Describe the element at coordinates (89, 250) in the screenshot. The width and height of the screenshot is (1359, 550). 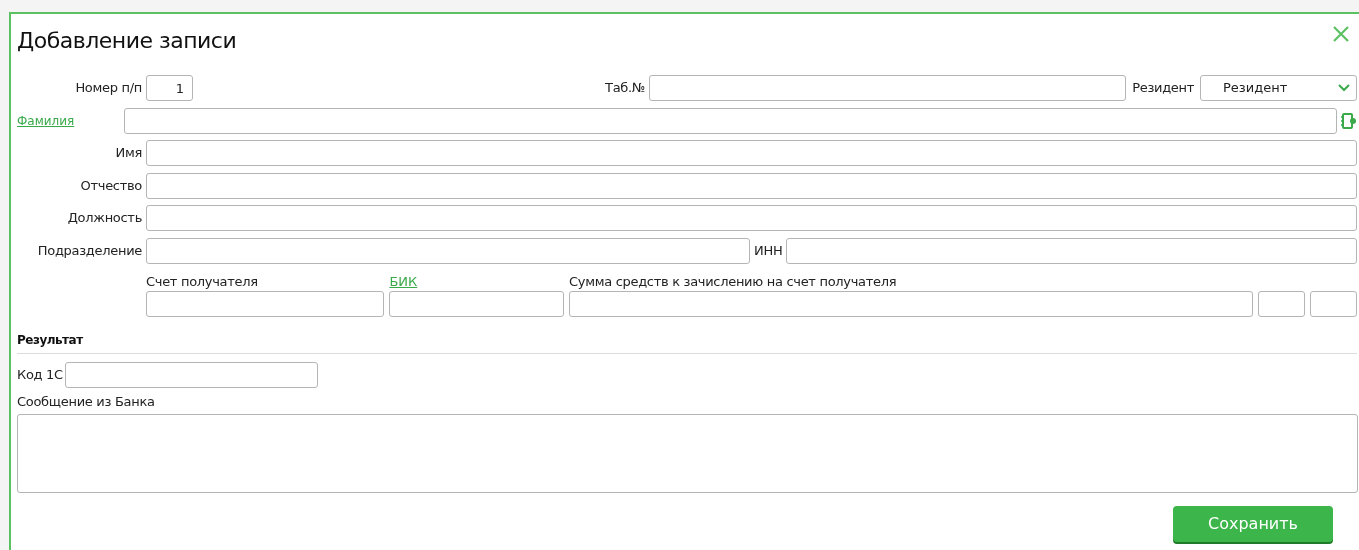
I see `field-label: Подразделение` at that location.